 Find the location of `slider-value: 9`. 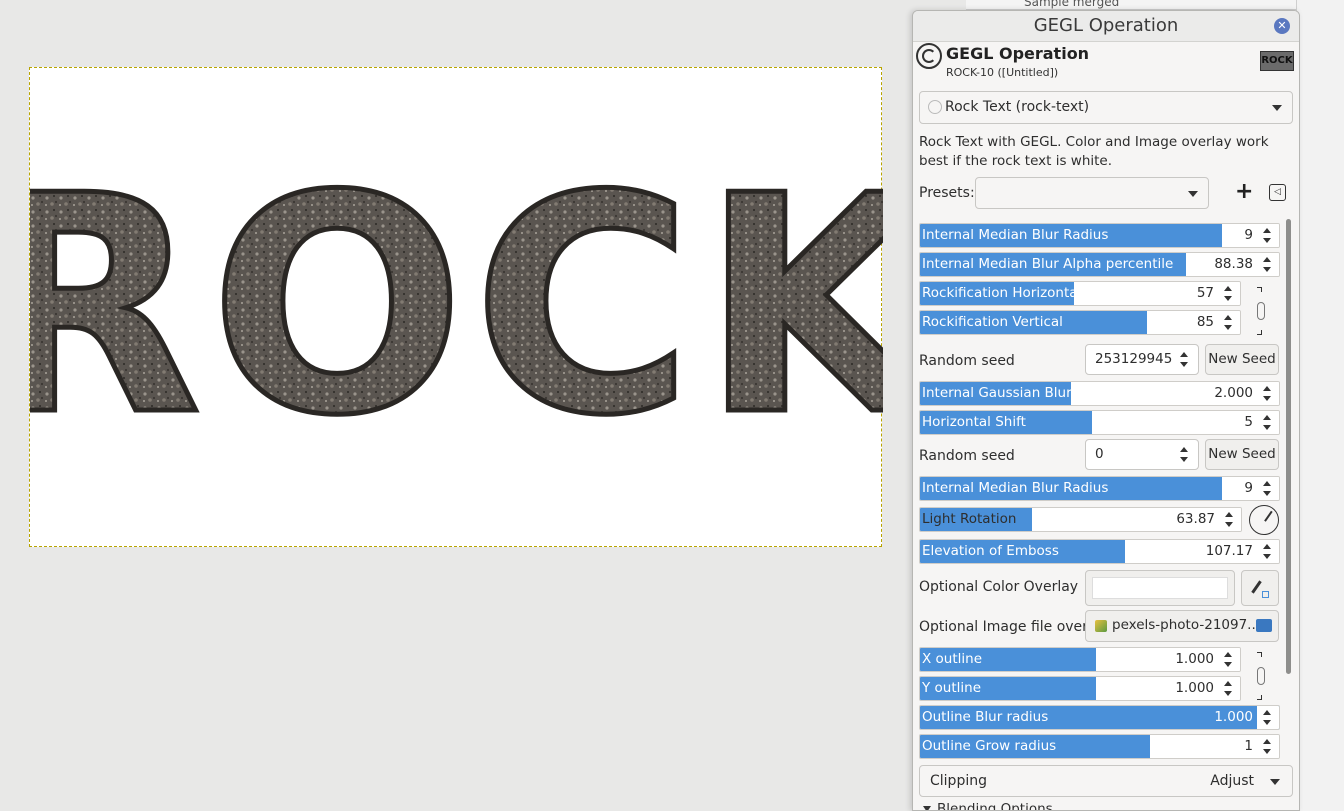

slider-value: 9 is located at coordinates (1248, 235).